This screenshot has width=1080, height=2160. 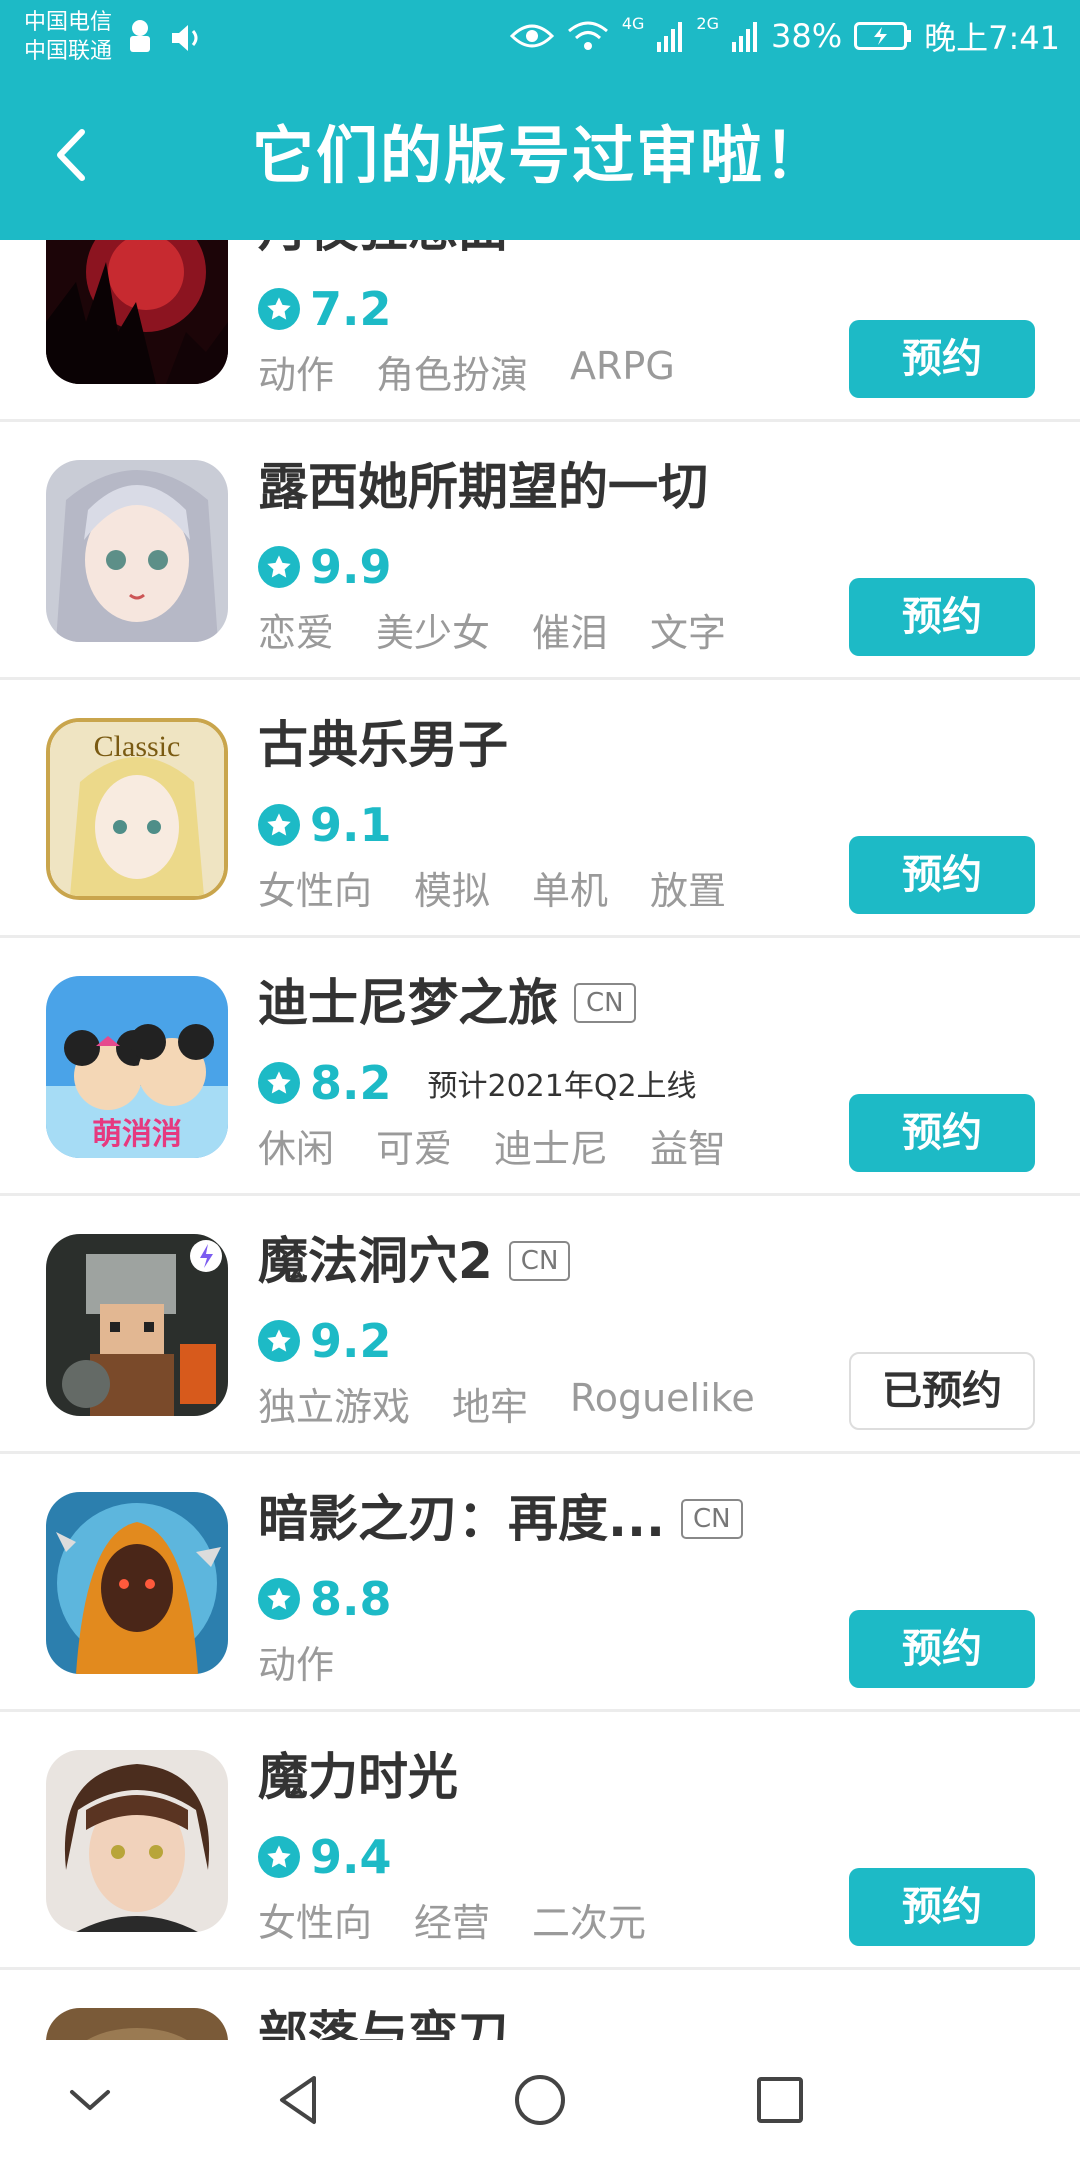 What do you see at coordinates (492, 628) in the screenshot?
I see `tag-list: 恋爱 美少女 催泪 文字` at bounding box center [492, 628].